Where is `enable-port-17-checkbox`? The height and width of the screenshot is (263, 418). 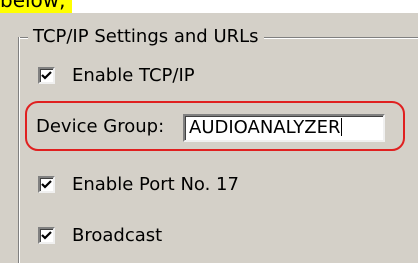
enable-port-17-checkbox is located at coordinates (46, 184).